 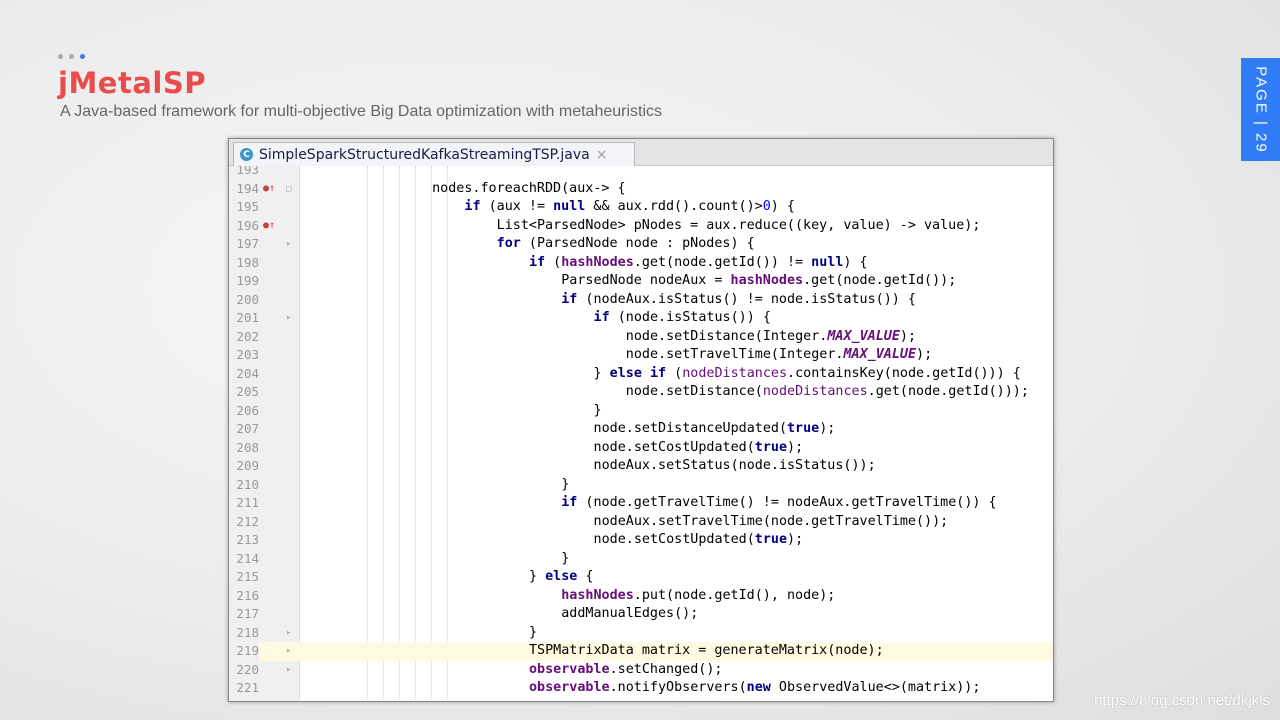 What do you see at coordinates (641, 448) in the screenshot?
I see `code-line: 208 node.setCostUpdated(true);` at bounding box center [641, 448].